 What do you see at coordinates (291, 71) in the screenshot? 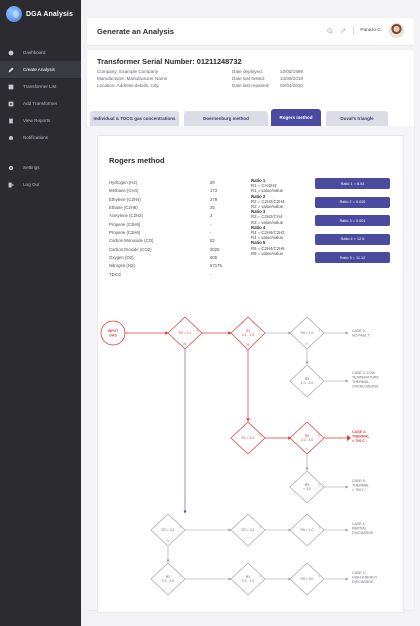
I see `date-deployed: 10/06/1999` at bounding box center [291, 71].